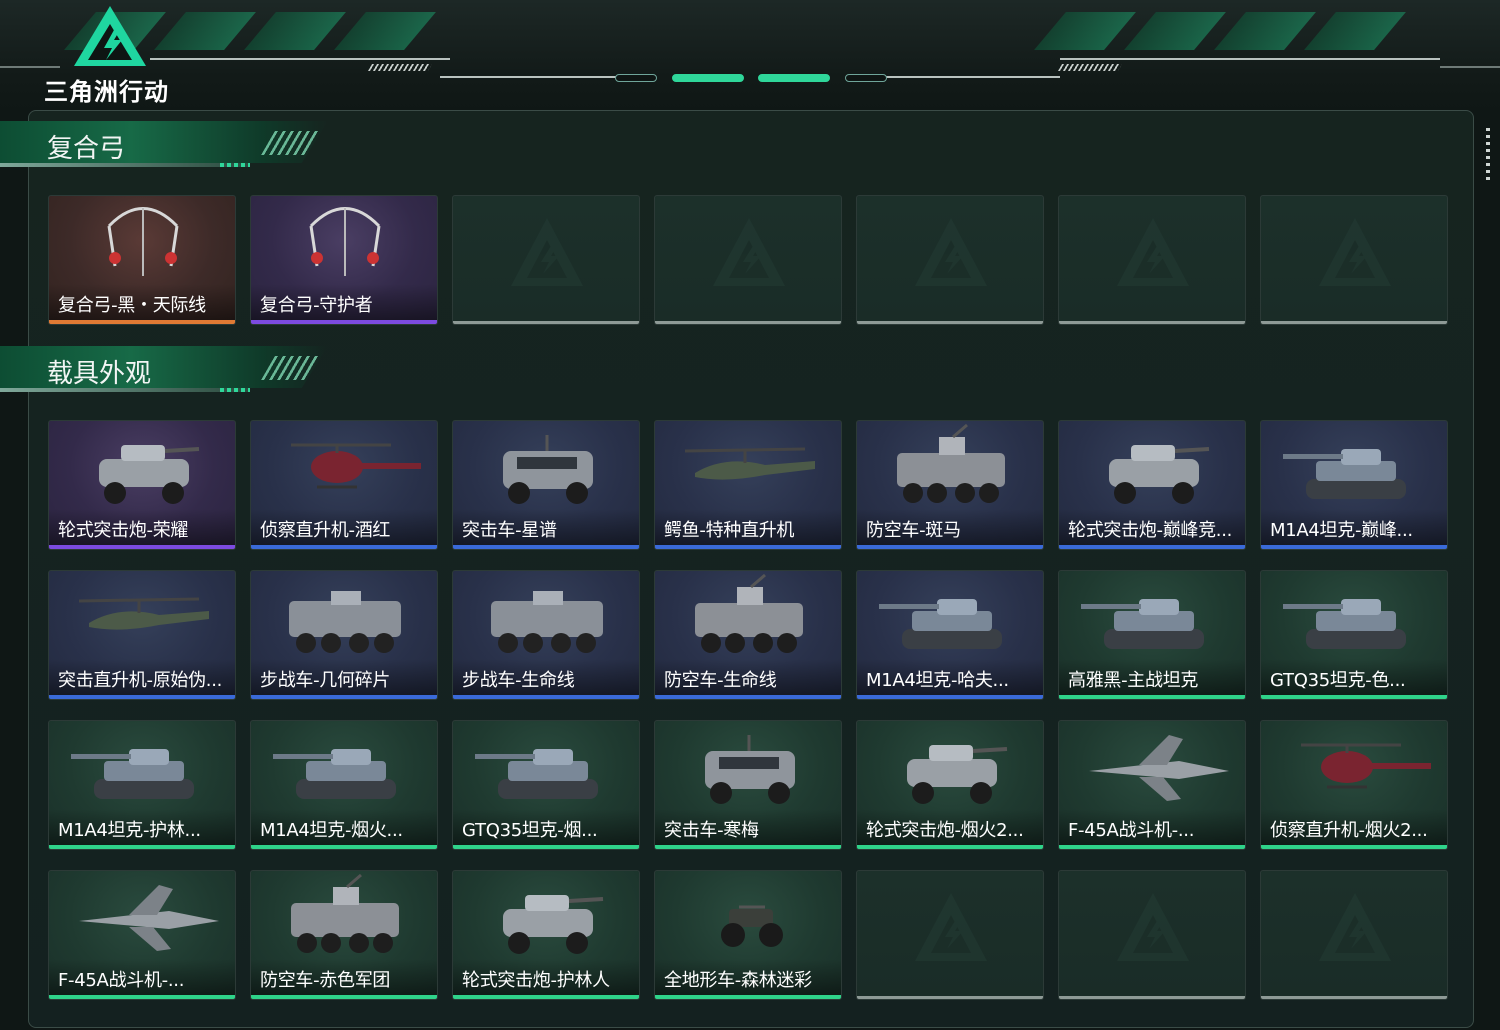 The height and width of the screenshot is (1030, 1500). I want to click on item-card: 防空车-生命线, so click(748, 635).